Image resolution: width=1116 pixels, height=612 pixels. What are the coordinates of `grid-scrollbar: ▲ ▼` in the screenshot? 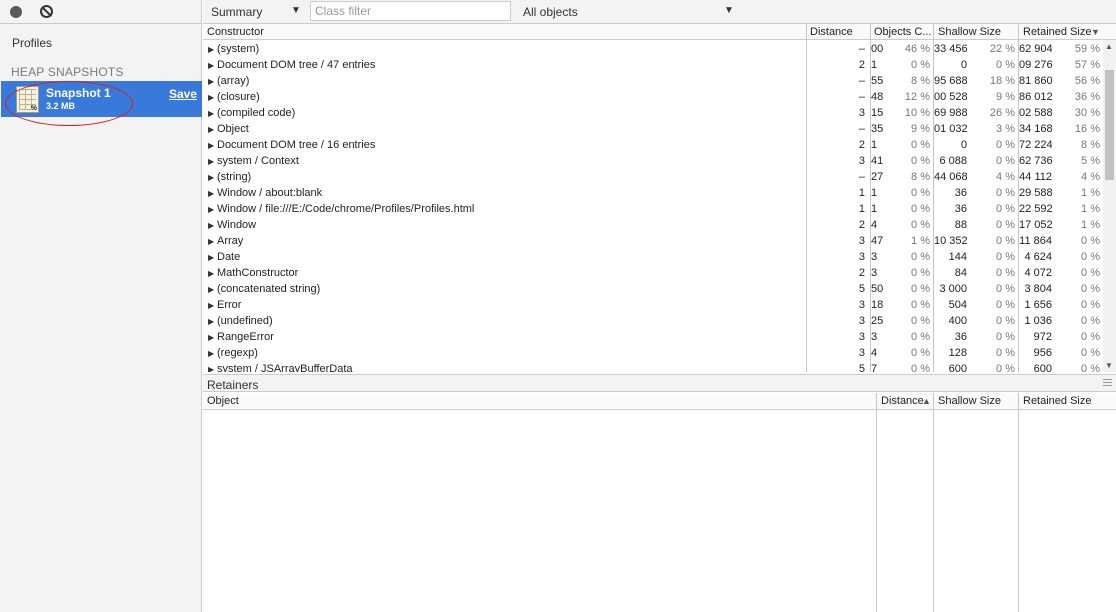 It's located at (1109, 206).